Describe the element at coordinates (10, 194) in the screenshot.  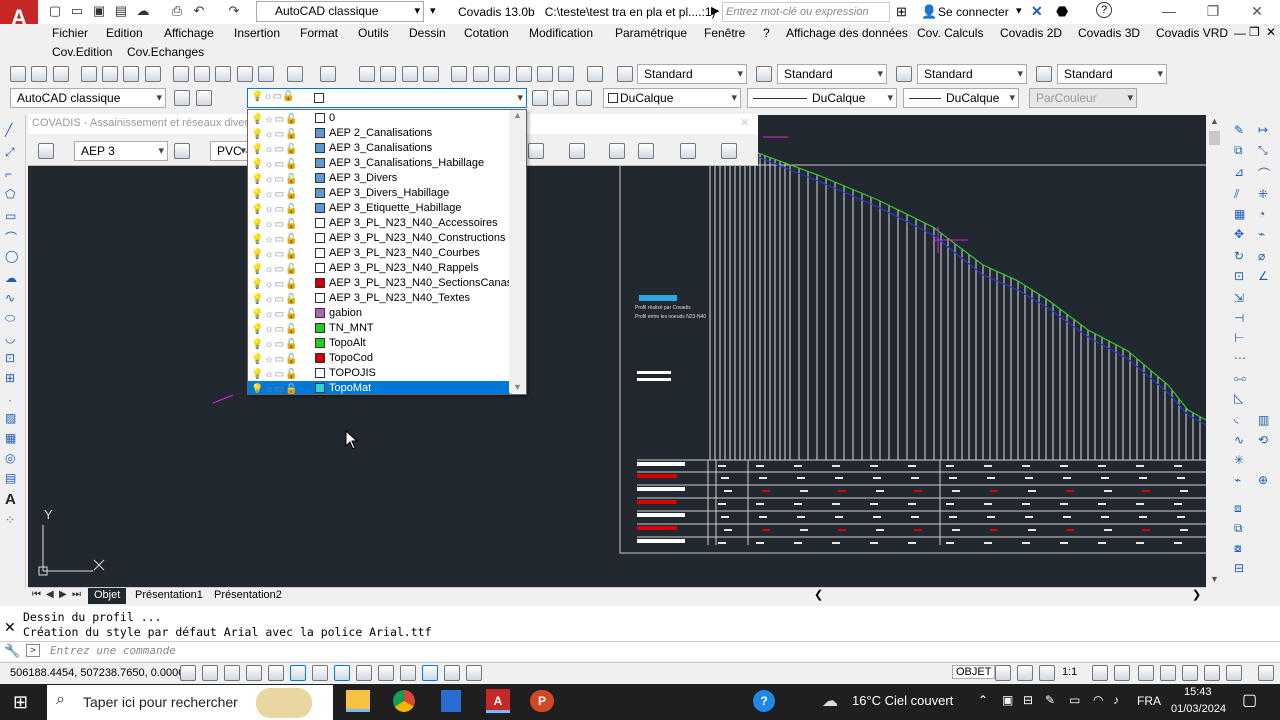
I see `polygon-icon: ⬠` at that location.